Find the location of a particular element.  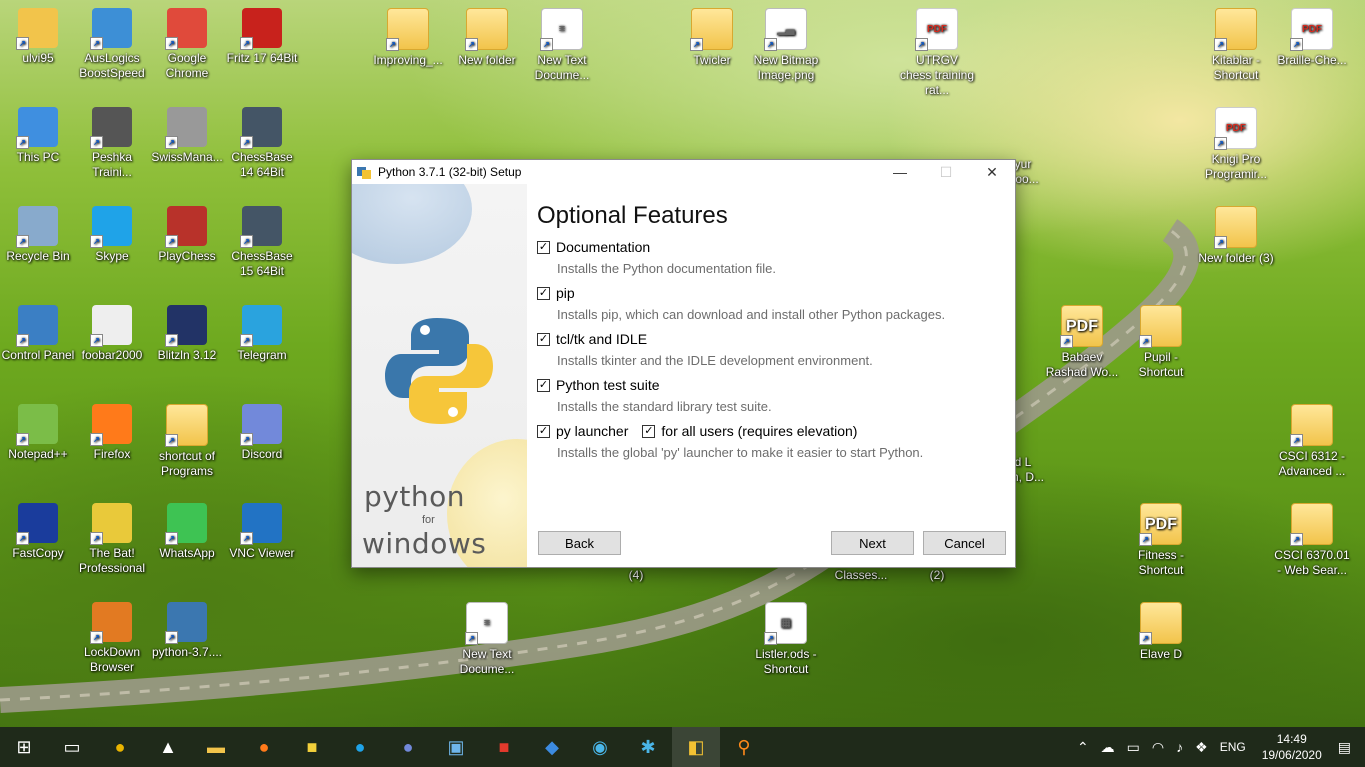

taskbar-discord: ● is located at coordinates (408, 747).